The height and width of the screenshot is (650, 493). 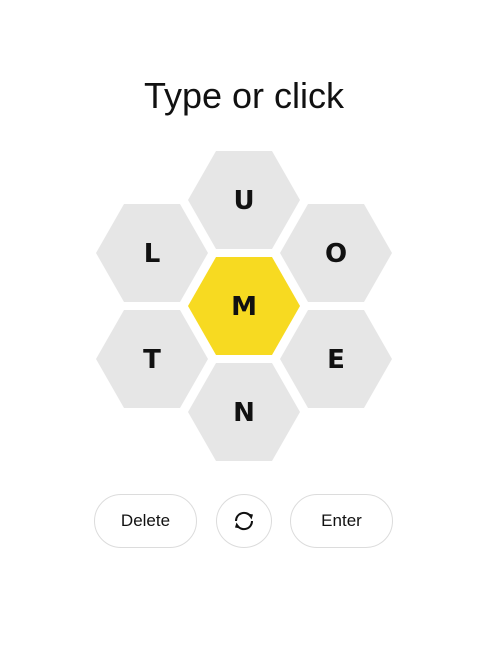 I want to click on shuffle-button, so click(x=244, y=521).